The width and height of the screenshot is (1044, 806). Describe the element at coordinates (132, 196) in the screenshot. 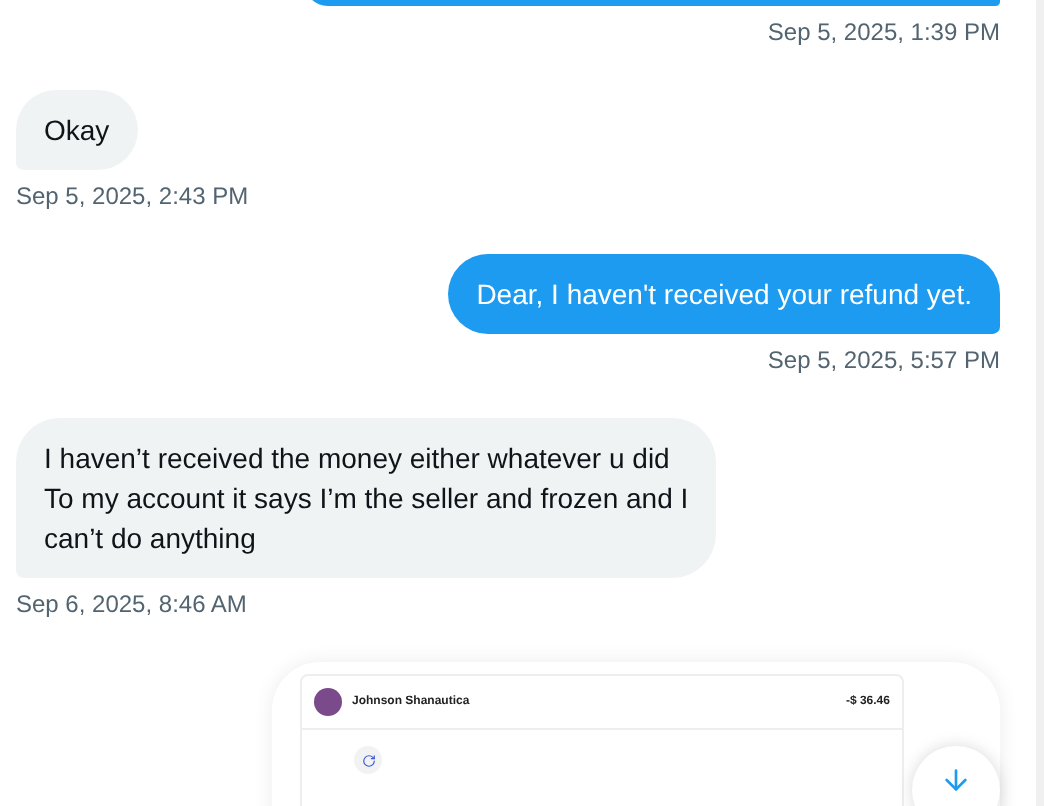

I see `message-timestamp: Sep 5, 2025, 2:43 PM` at that location.